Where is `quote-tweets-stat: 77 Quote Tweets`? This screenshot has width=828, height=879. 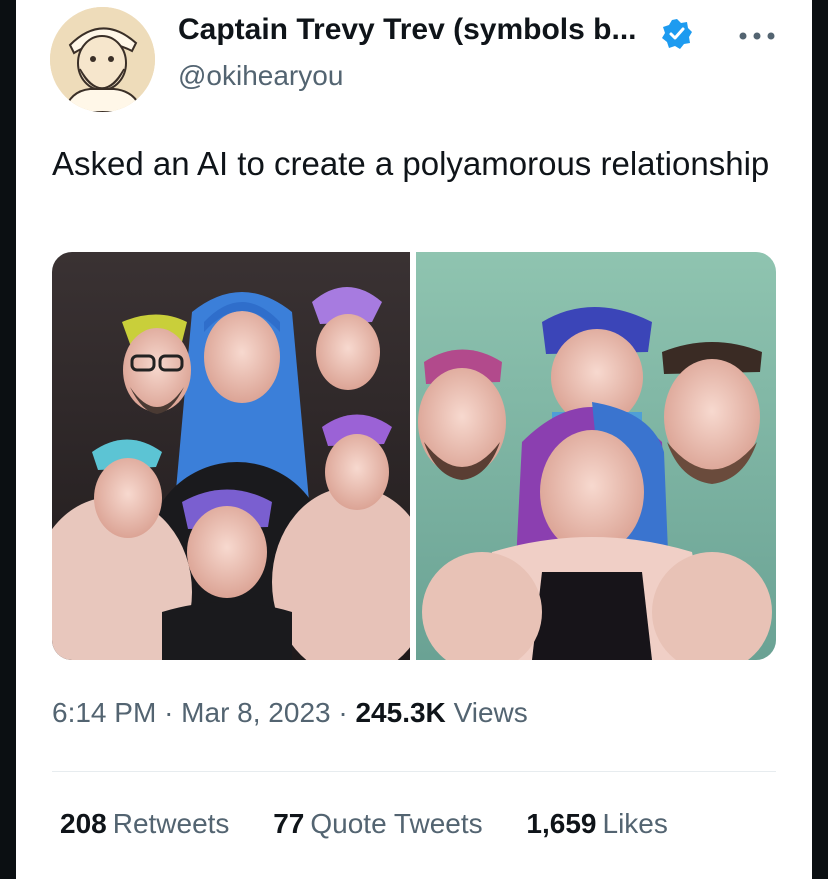 quote-tweets-stat: 77 Quote Tweets is located at coordinates (377, 824).